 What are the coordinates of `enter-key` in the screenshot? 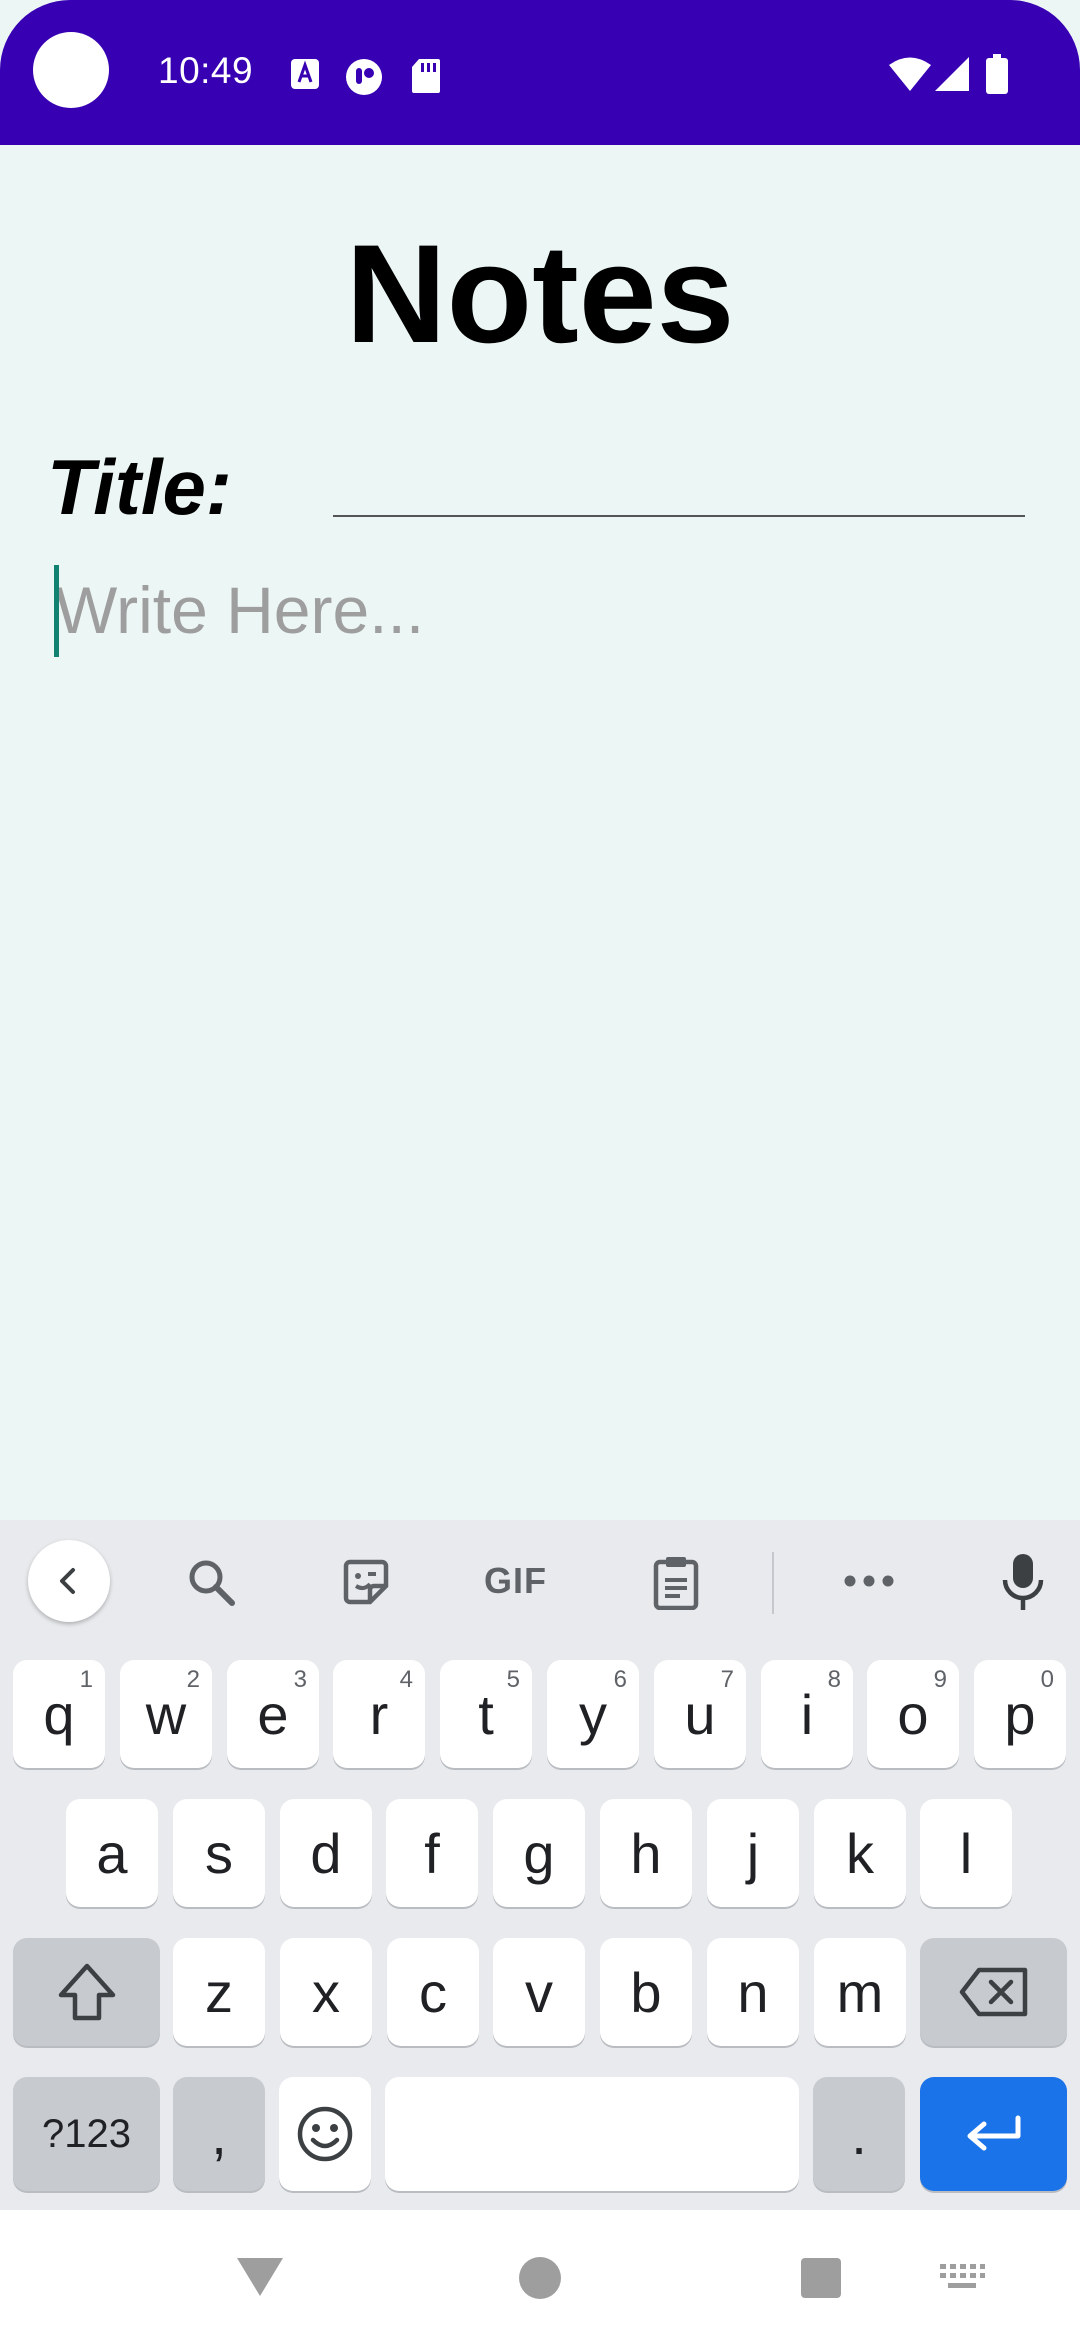 It's located at (993, 2134).